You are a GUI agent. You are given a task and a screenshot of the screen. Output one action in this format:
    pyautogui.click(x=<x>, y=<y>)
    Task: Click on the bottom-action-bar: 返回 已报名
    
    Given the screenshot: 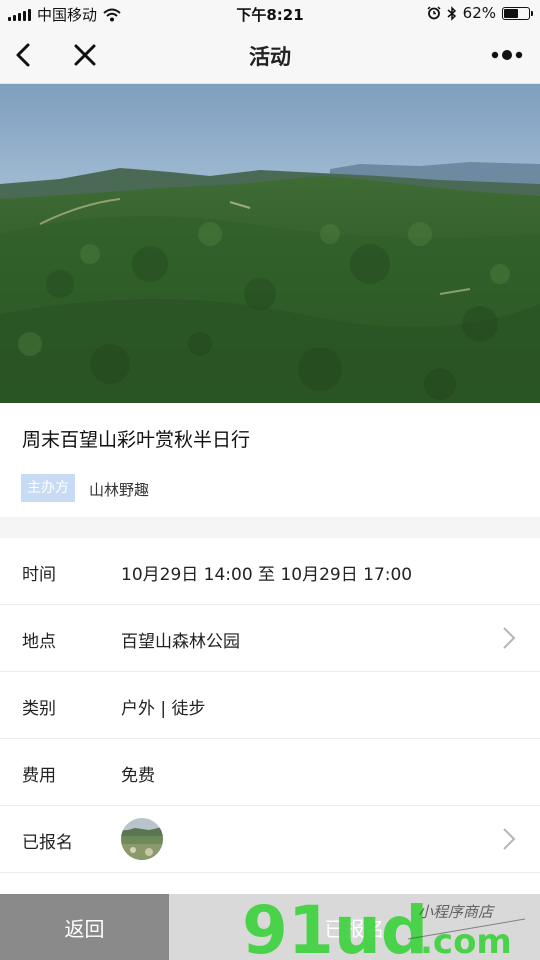 What is the action you would take?
    pyautogui.click(x=270, y=927)
    